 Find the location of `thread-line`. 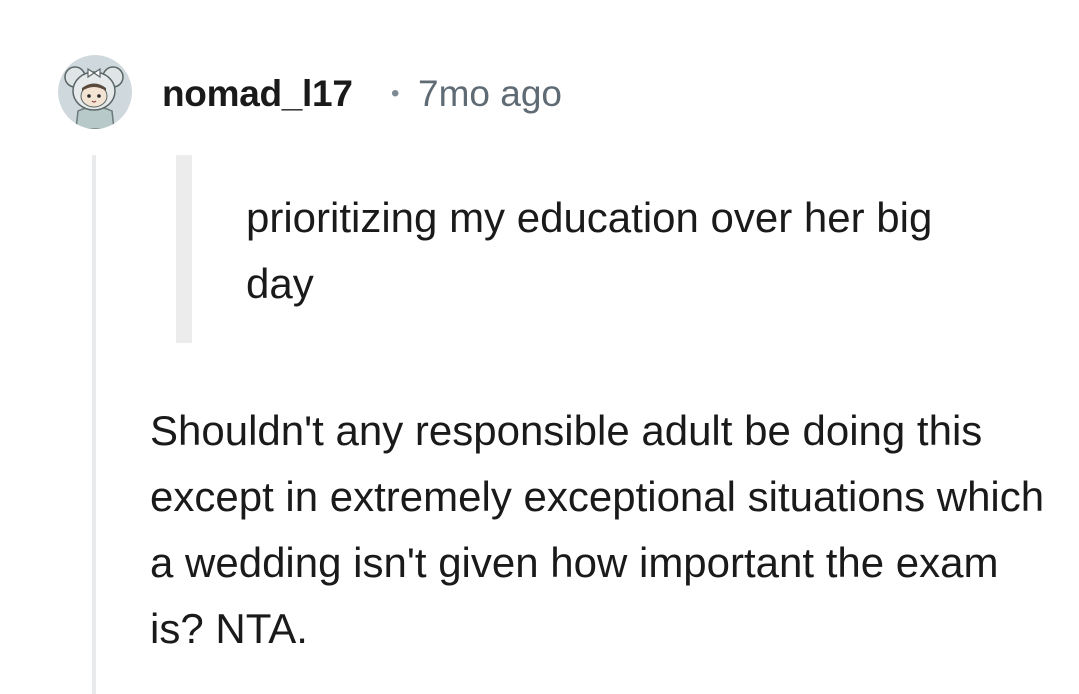

thread-line is located at coordinates (94, 424).